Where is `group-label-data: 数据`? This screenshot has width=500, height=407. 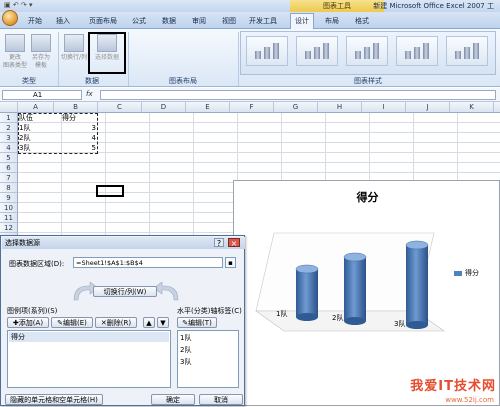
group-label-data: 数据 is located at coordinates (92, 81).